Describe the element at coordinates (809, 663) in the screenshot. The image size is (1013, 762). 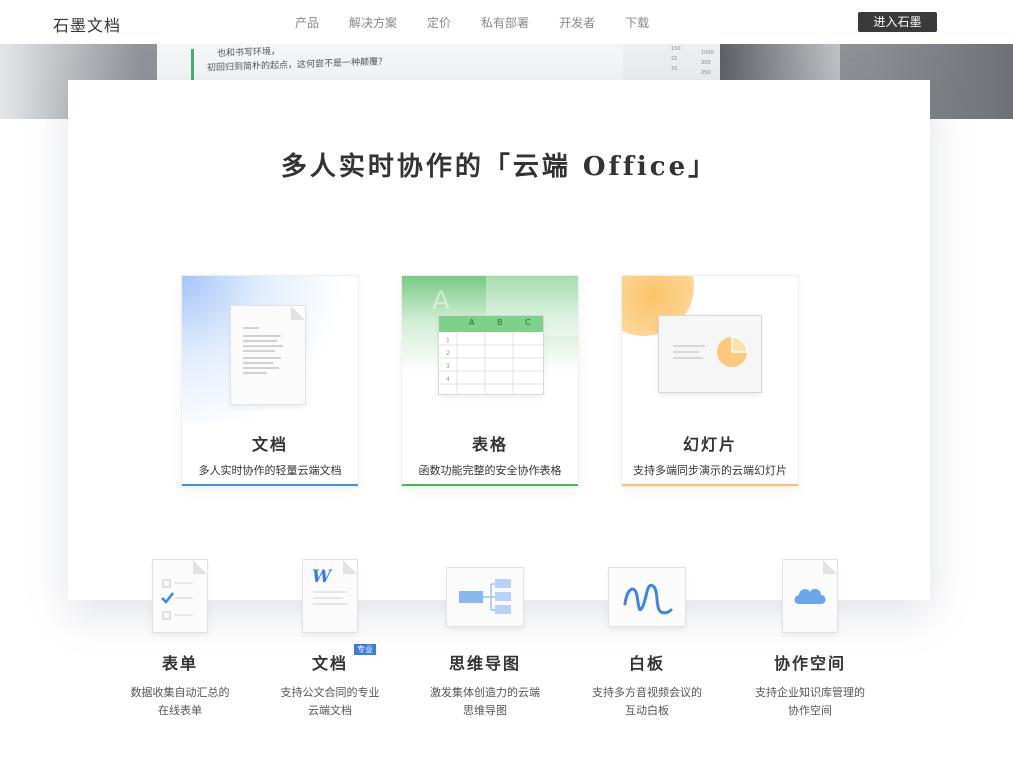
I see `feature-name: 协作空间` at that location.